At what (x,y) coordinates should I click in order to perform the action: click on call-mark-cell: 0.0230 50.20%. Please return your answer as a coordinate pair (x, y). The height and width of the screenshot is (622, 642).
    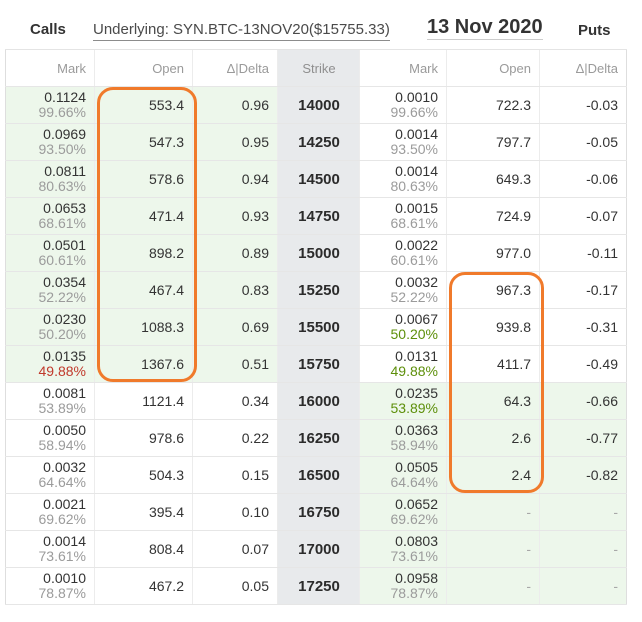
    Looking at the image, I should click on (50, 327).